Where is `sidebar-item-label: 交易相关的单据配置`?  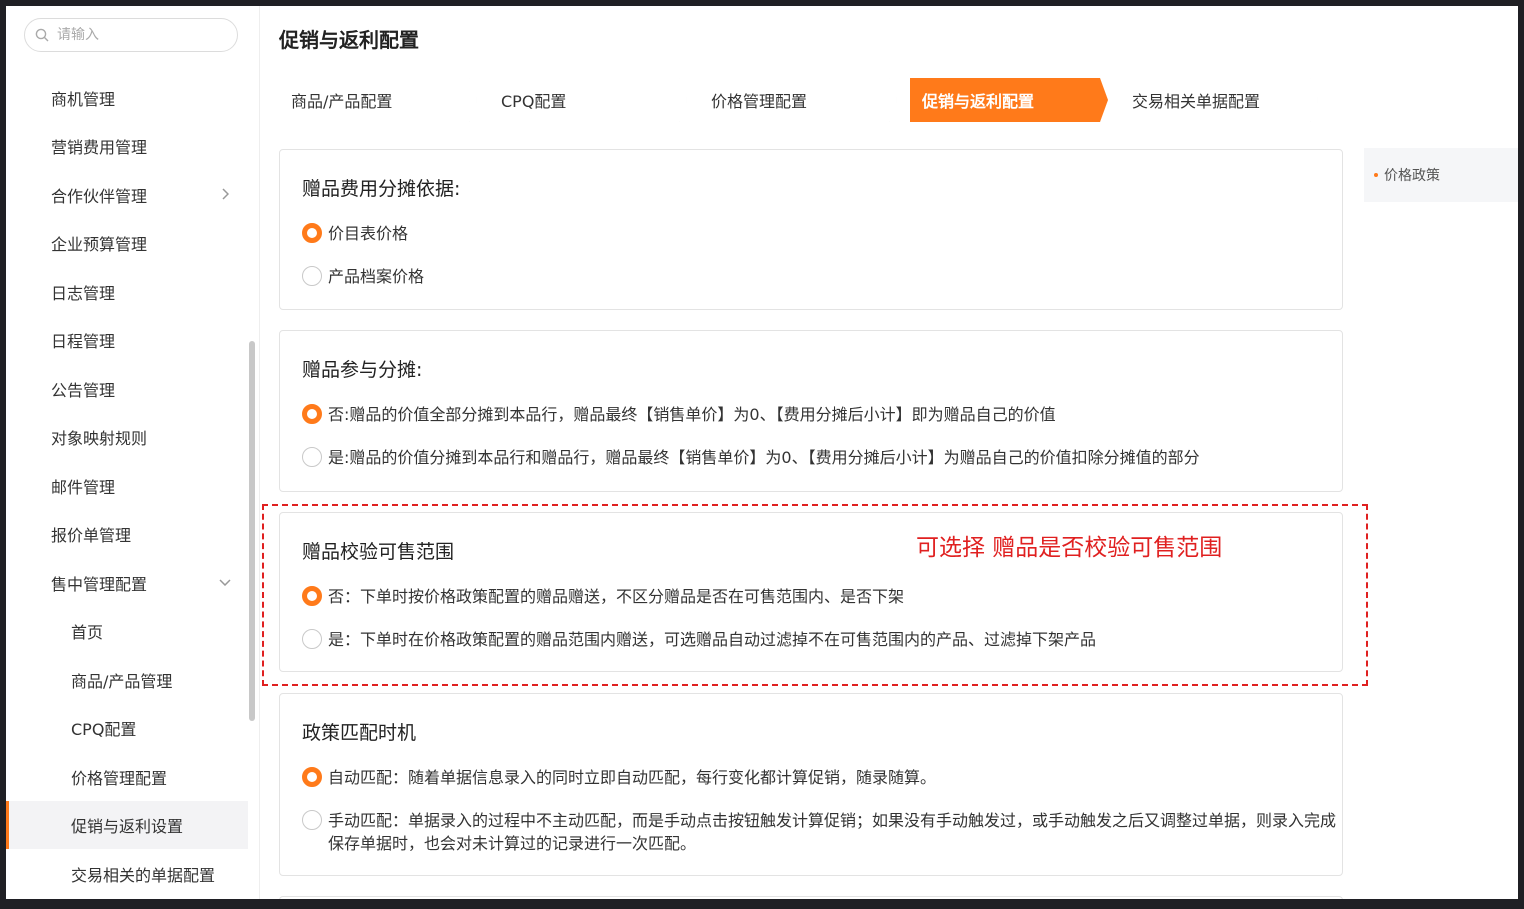 sidebar-item-label: 交易相关的单据配置 is located at coordinates (143, 875).